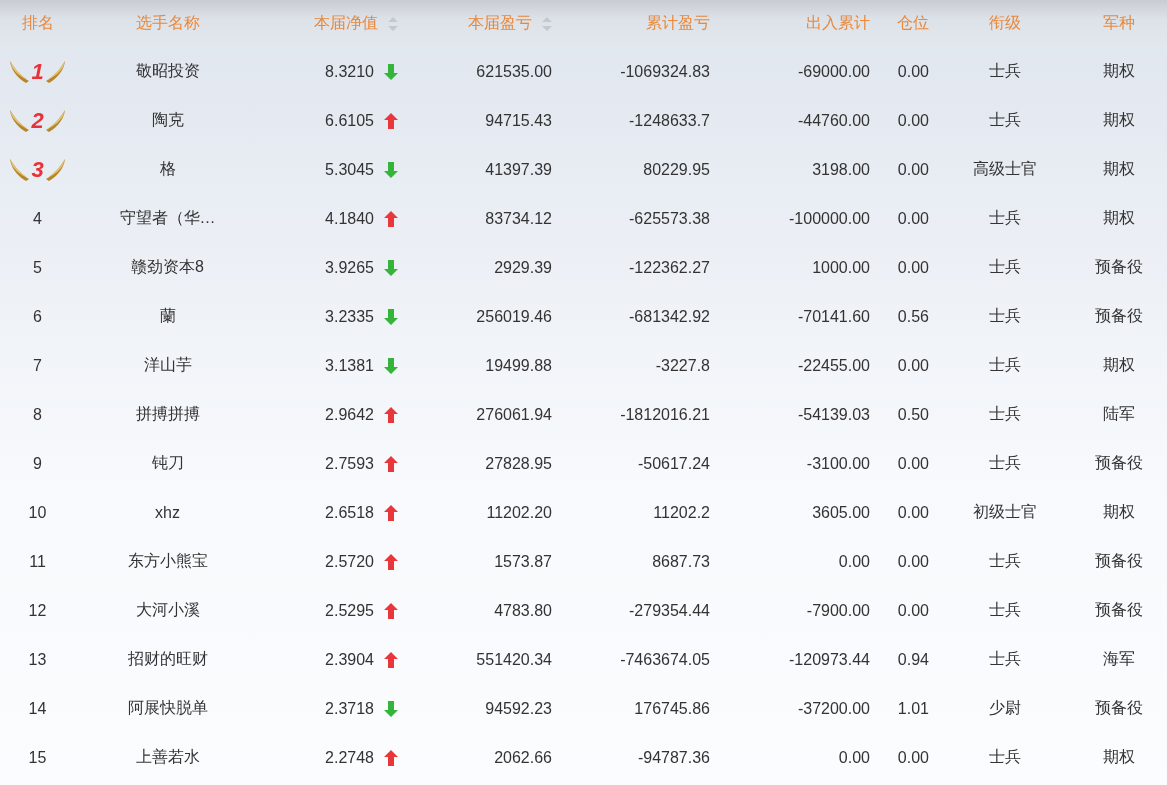 The height and width of the screenshot is (785, 1167). What do you see at coordinates (167, 71) in the screenshot?
I see `player-name: 敬昭投资` at bounding box center [167, 71].